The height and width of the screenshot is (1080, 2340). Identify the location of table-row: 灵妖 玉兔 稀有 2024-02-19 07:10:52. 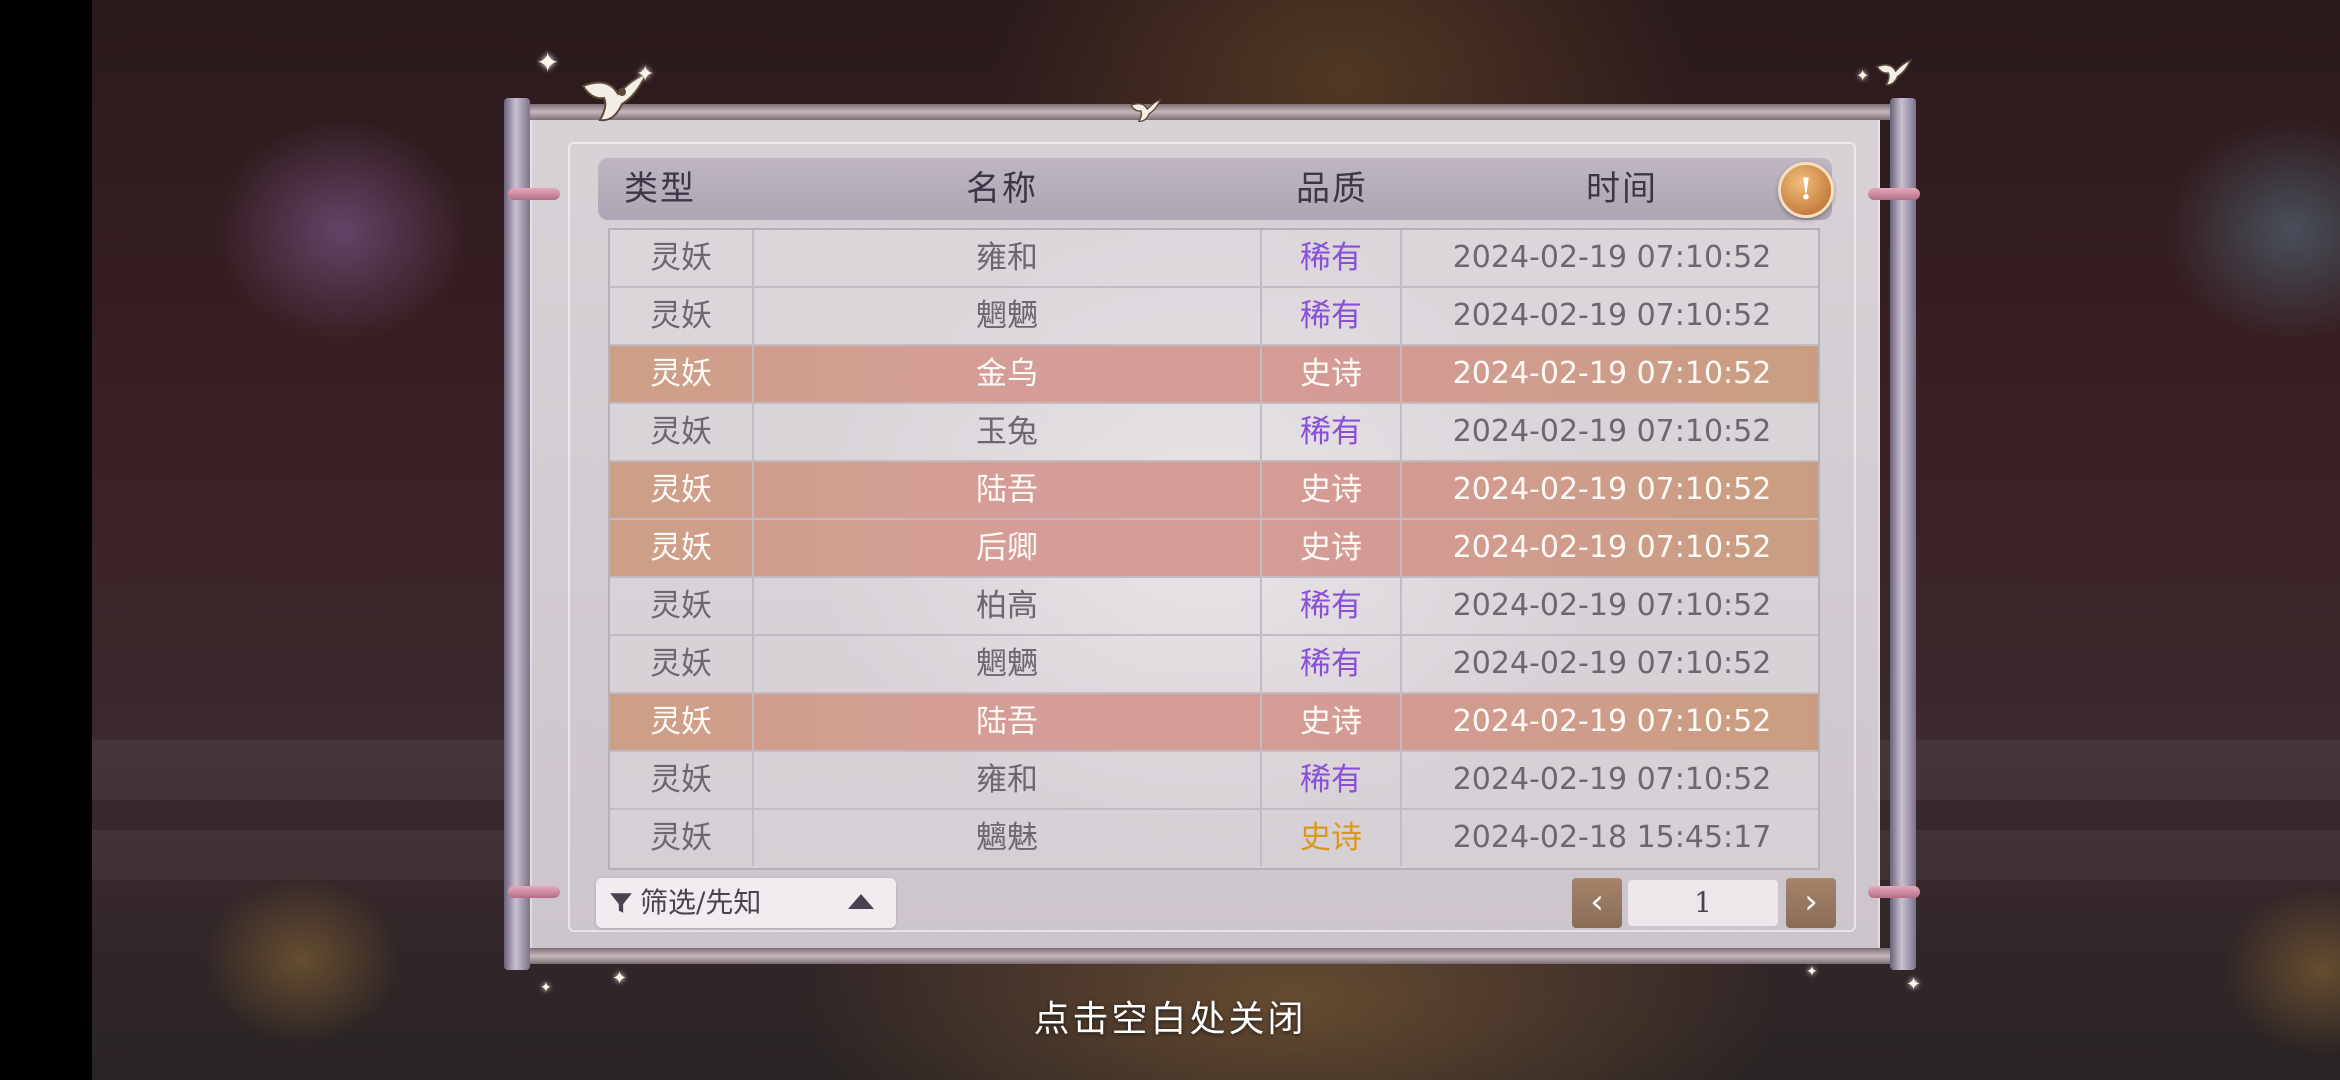
(1214, 433).